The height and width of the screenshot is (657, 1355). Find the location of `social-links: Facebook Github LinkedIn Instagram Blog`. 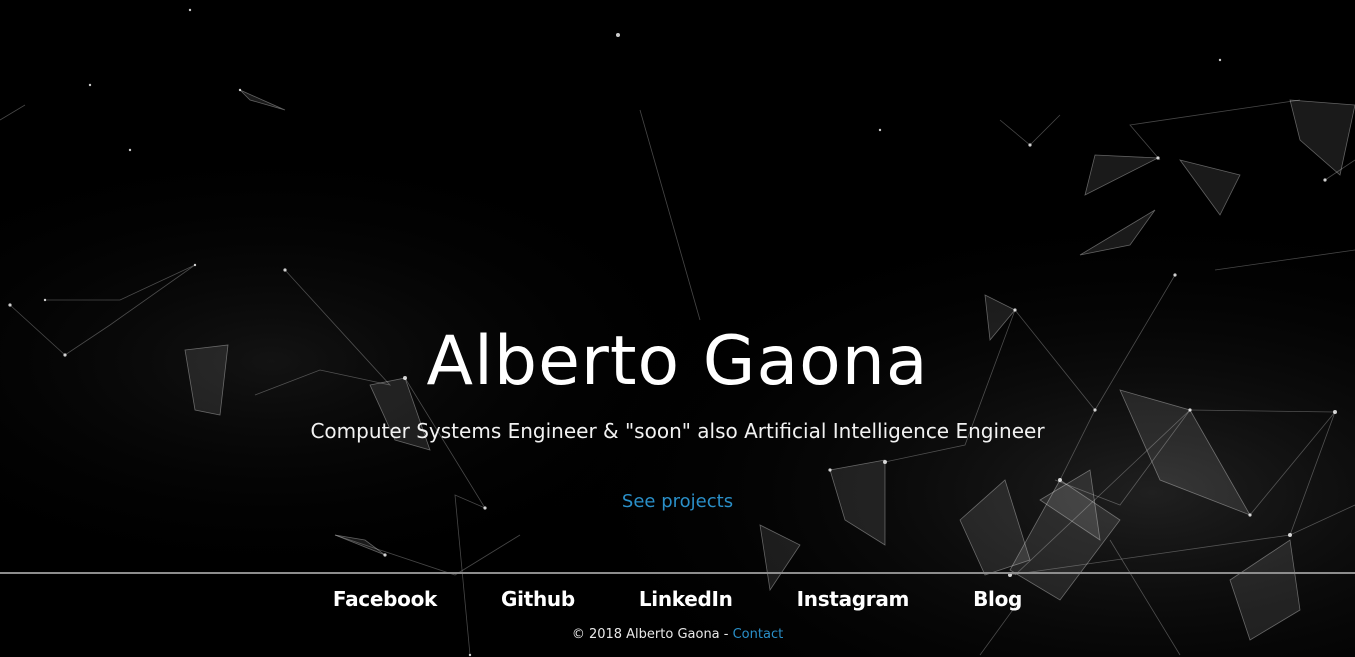

social-links: Facebook Github LinkedIn Instagram Blog is located at coordinates (677, 599).